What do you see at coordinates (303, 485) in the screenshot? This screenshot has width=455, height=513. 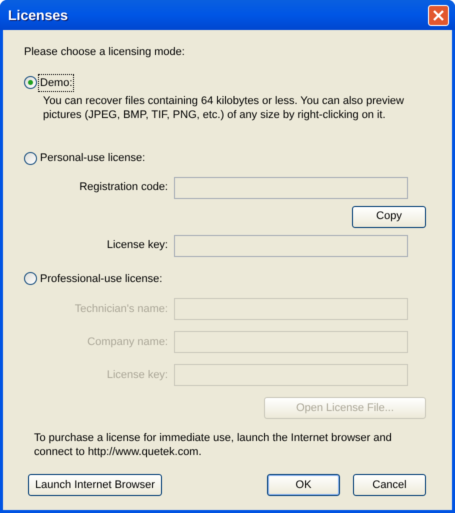 I see `button: OK` at bounding box center [303, 485].